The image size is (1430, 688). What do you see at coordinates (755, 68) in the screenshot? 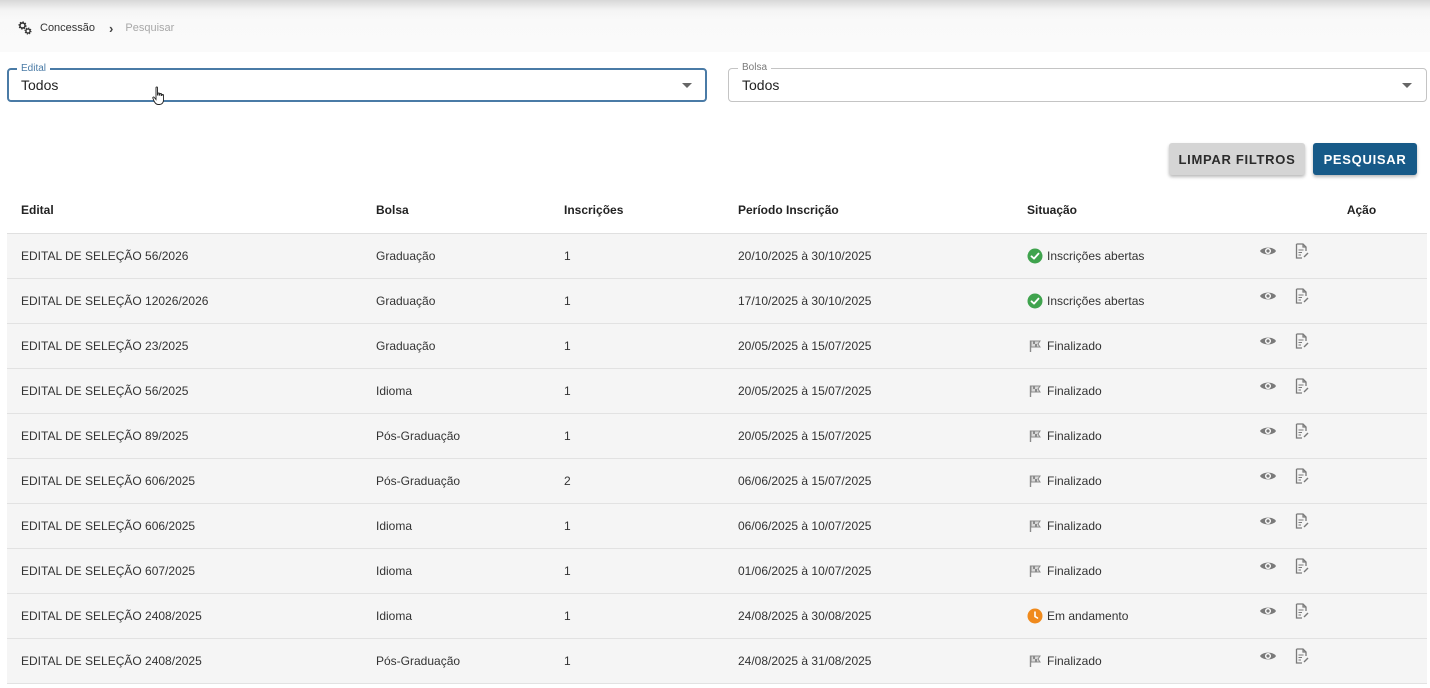
I see `bolsa-select-label: Bolsa` at bounding box center [755, 68].